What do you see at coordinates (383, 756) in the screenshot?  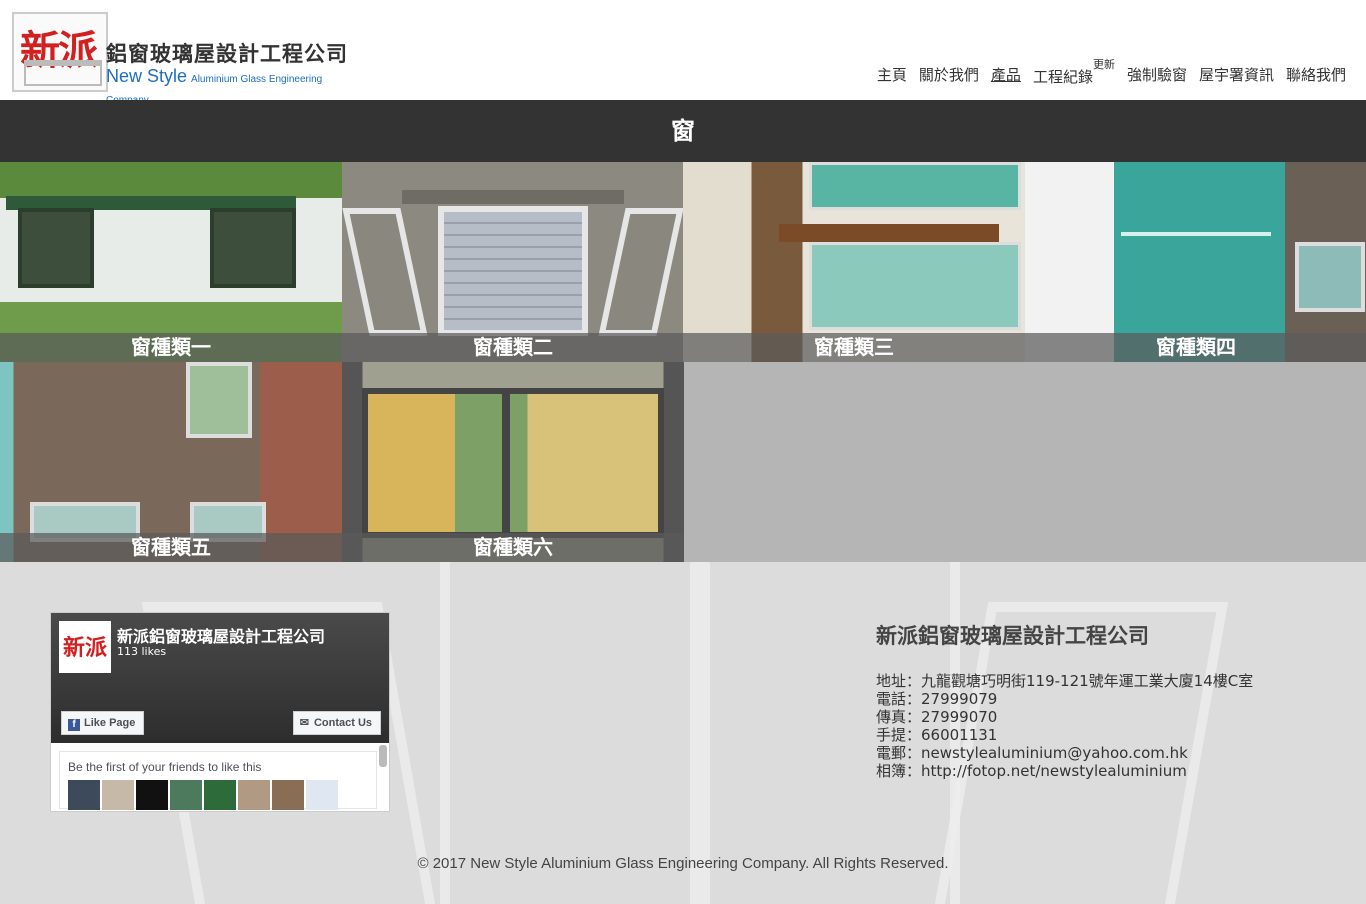 I see `facebook-scrollbar` at bounding box center [383, 756].